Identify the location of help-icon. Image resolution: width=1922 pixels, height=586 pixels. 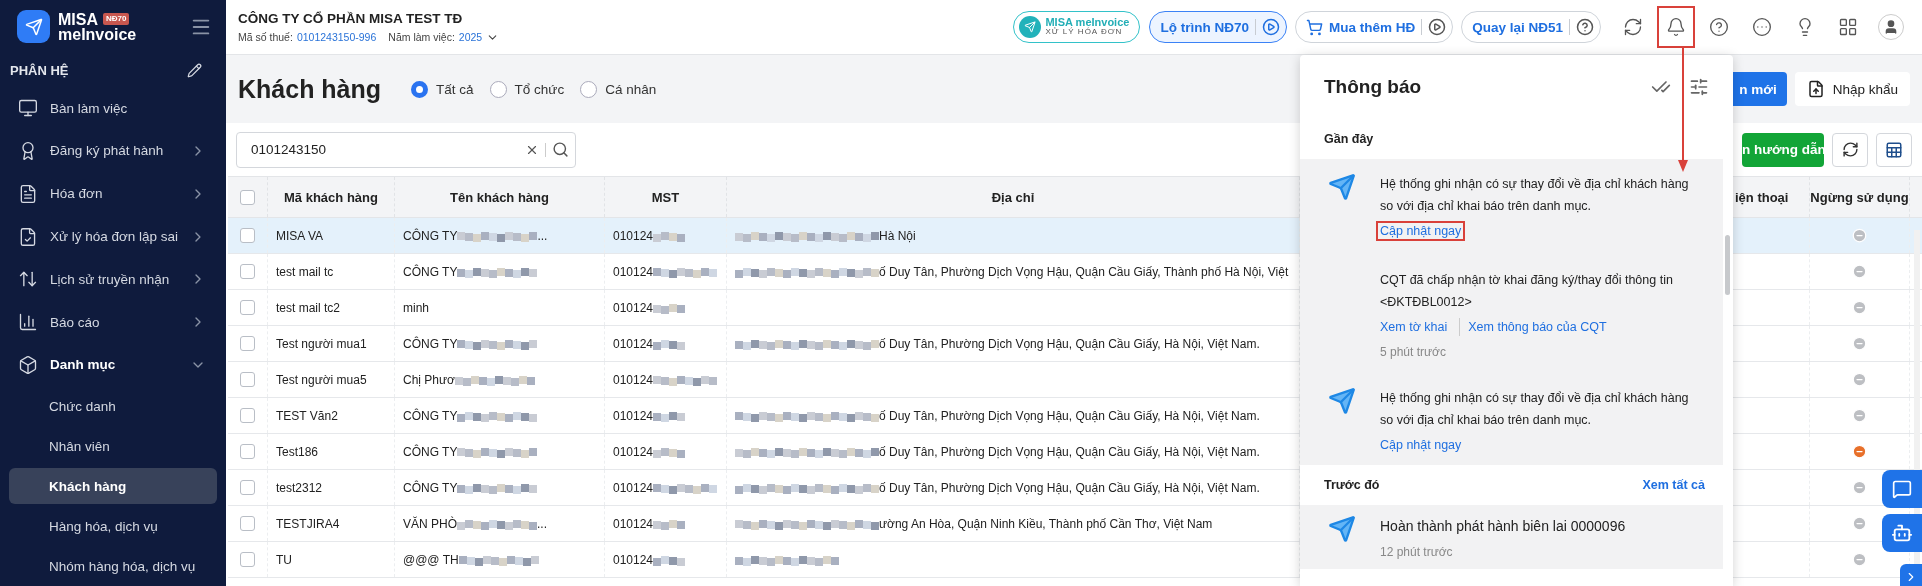
(1585, 27).